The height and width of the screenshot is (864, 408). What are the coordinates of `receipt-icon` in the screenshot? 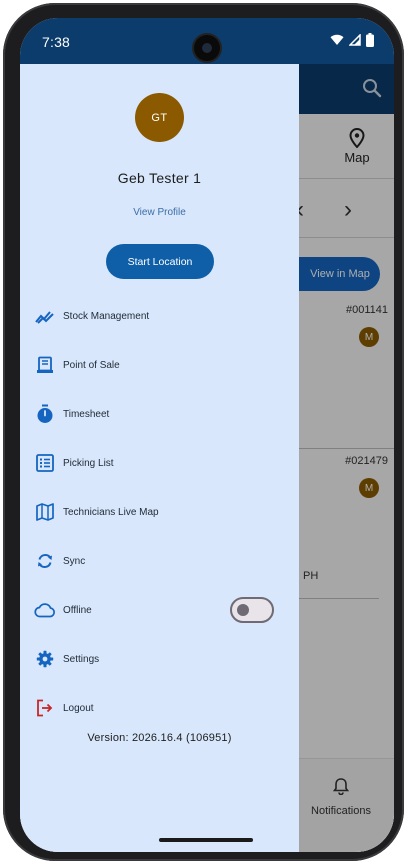 It's located at (45, 365).